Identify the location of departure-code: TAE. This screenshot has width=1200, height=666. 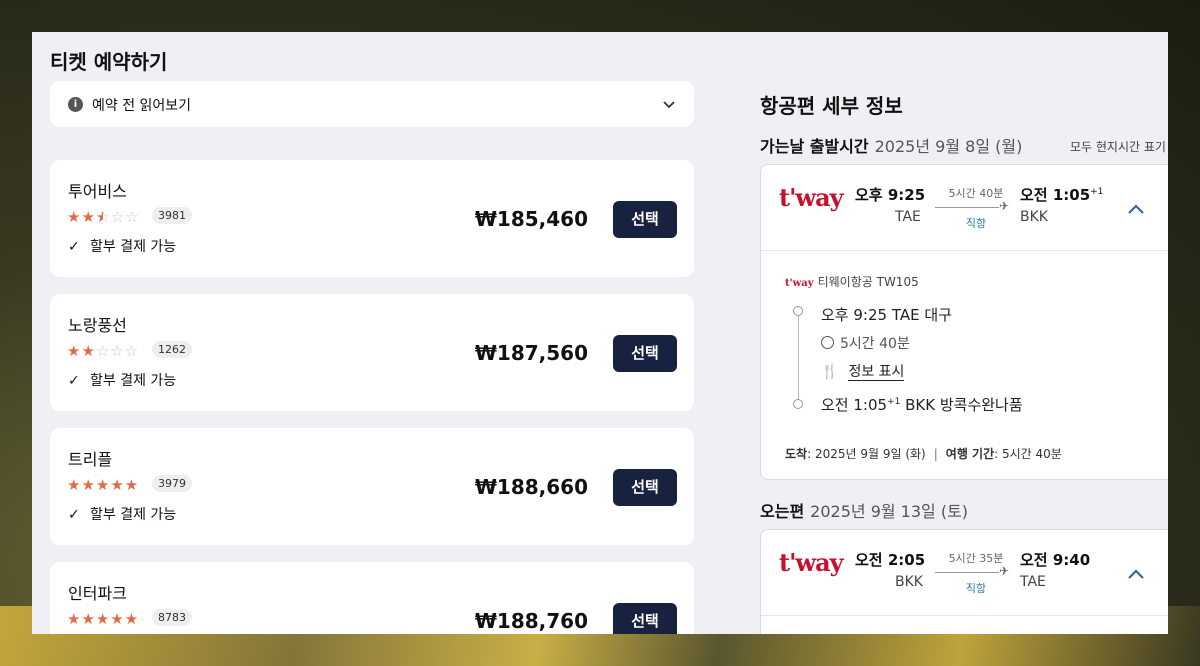
(908, 217).